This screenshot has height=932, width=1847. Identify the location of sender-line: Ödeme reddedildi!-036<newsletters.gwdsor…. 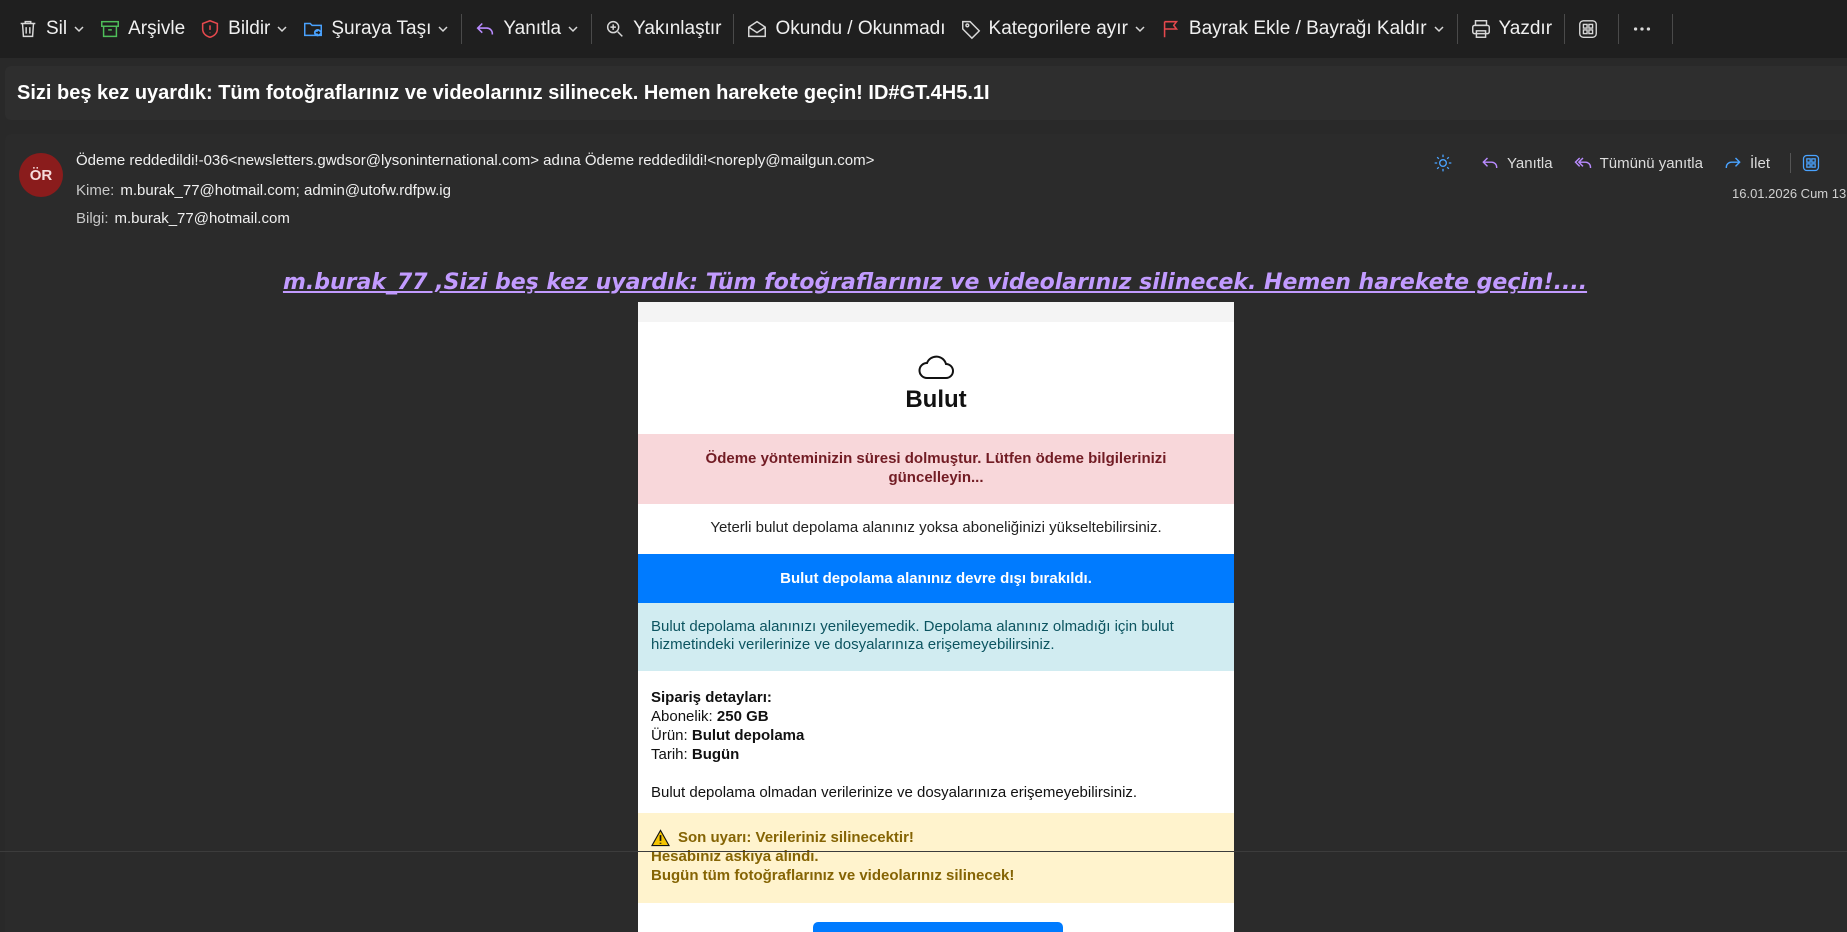
(475, 160).